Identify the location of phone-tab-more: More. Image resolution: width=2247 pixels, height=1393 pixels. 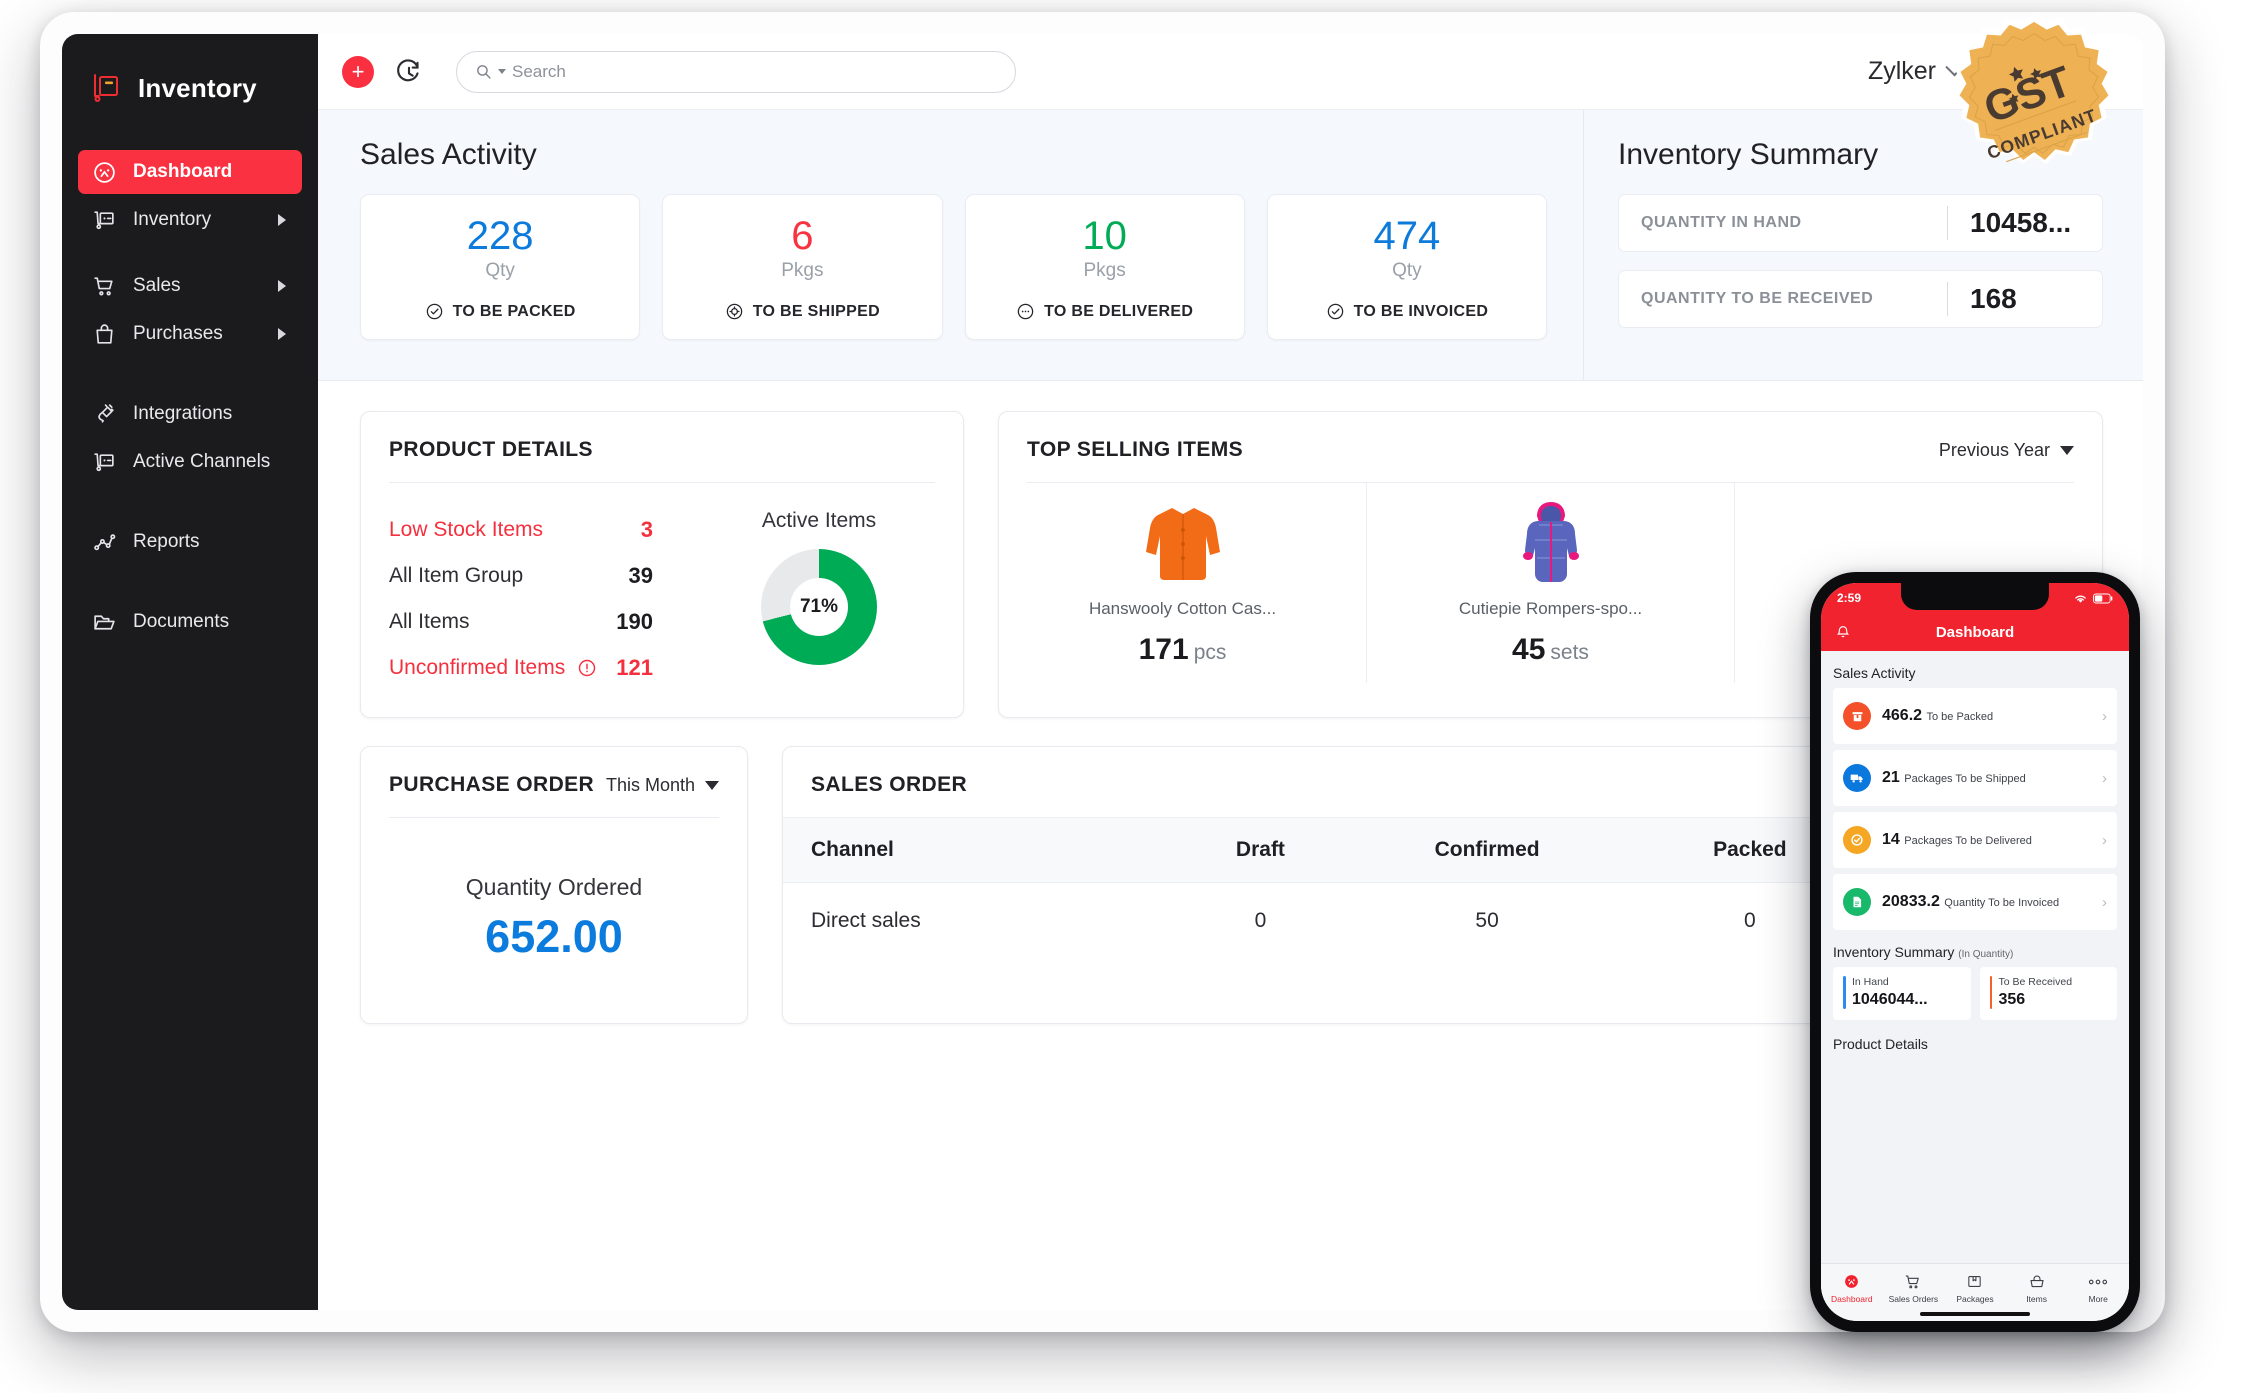
(2098, 1288).